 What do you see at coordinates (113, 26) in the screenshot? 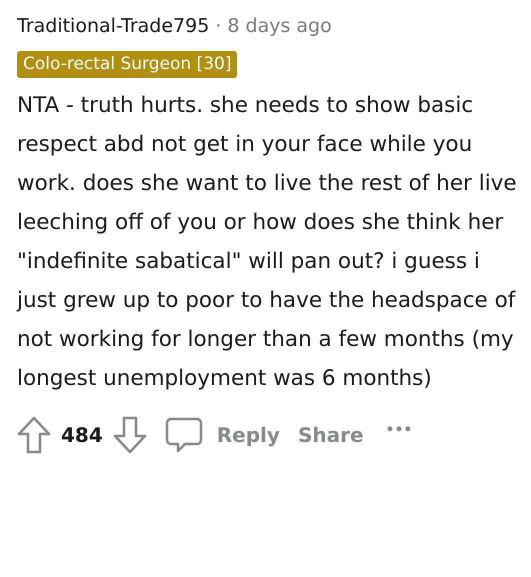
I see `author-name: Traditional-Trade795` at bounding box center [113, 26].